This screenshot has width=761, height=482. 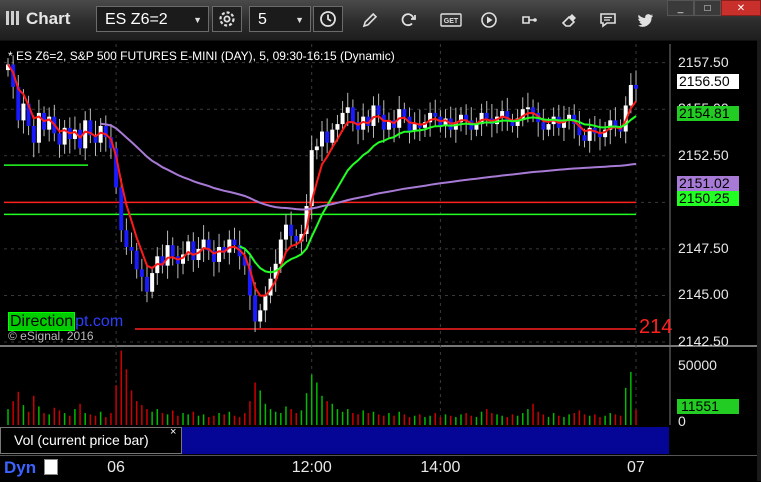 I want to click on x-tick-label: 12:00, so click(x=311, y=467).